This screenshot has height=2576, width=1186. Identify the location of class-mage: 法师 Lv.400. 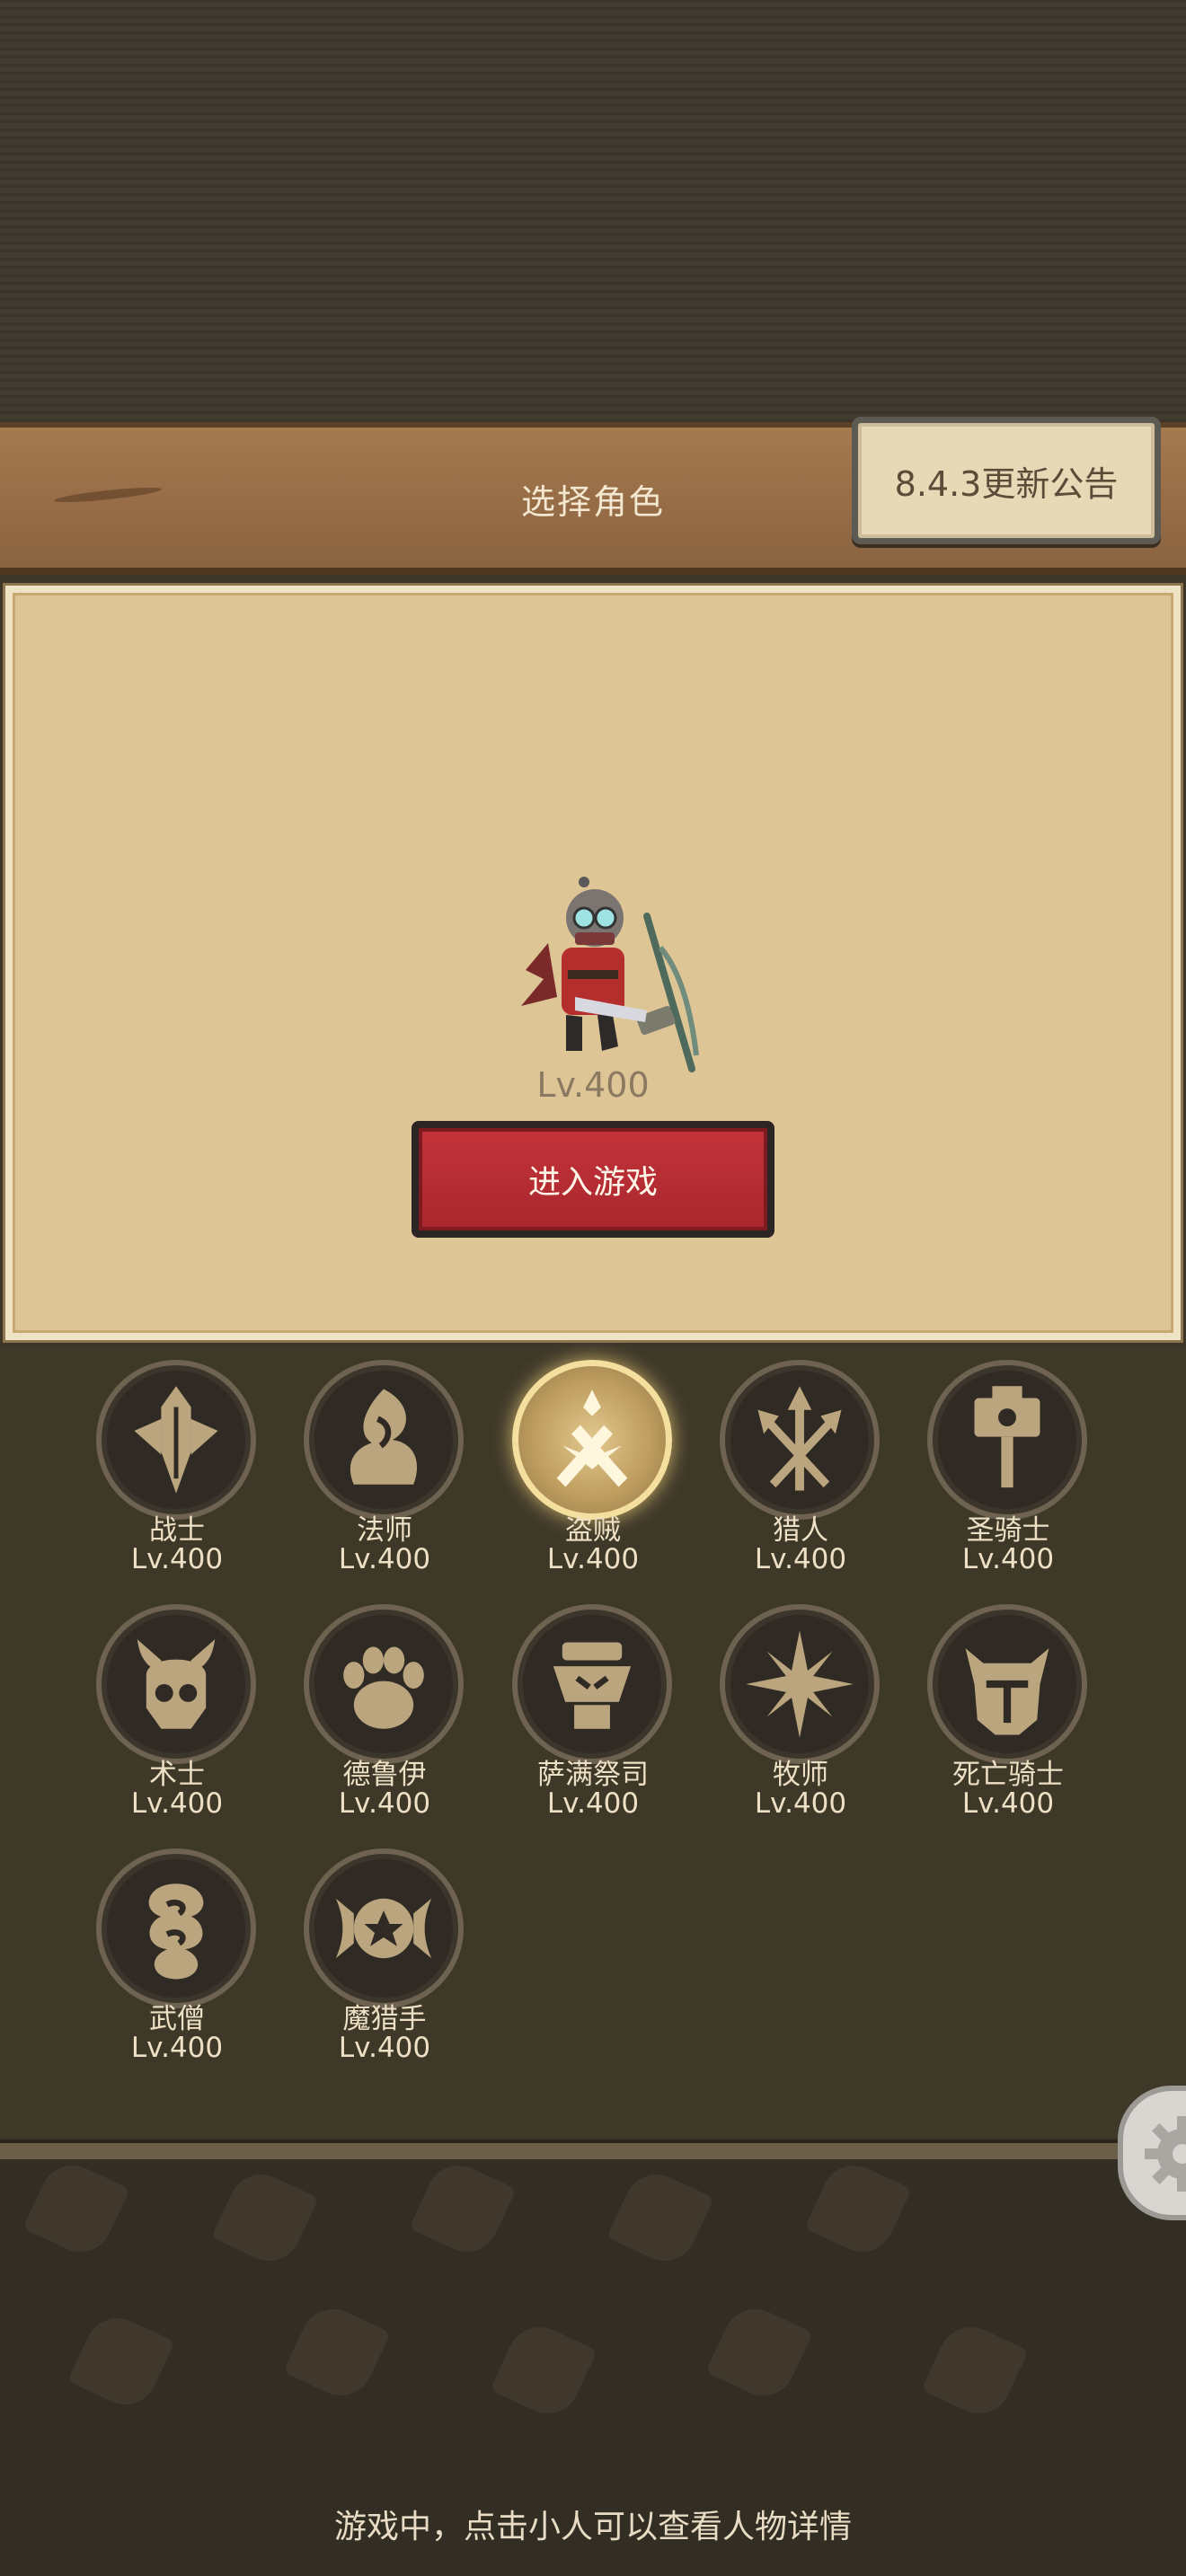
(384, 1468).